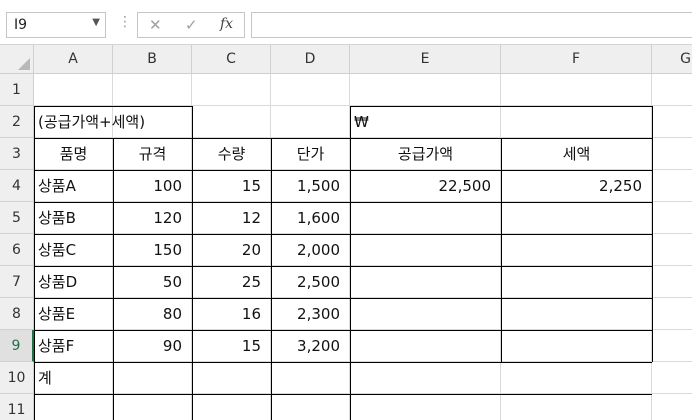 The image size is (692, 420). I want to click on column-header-g: G, so click(672, 59).